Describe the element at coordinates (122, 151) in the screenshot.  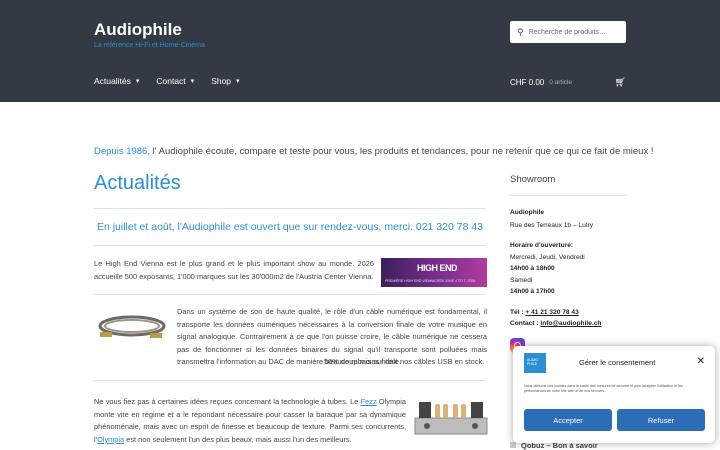
I see `tagline-accent: Depuis 1986,` at that location.